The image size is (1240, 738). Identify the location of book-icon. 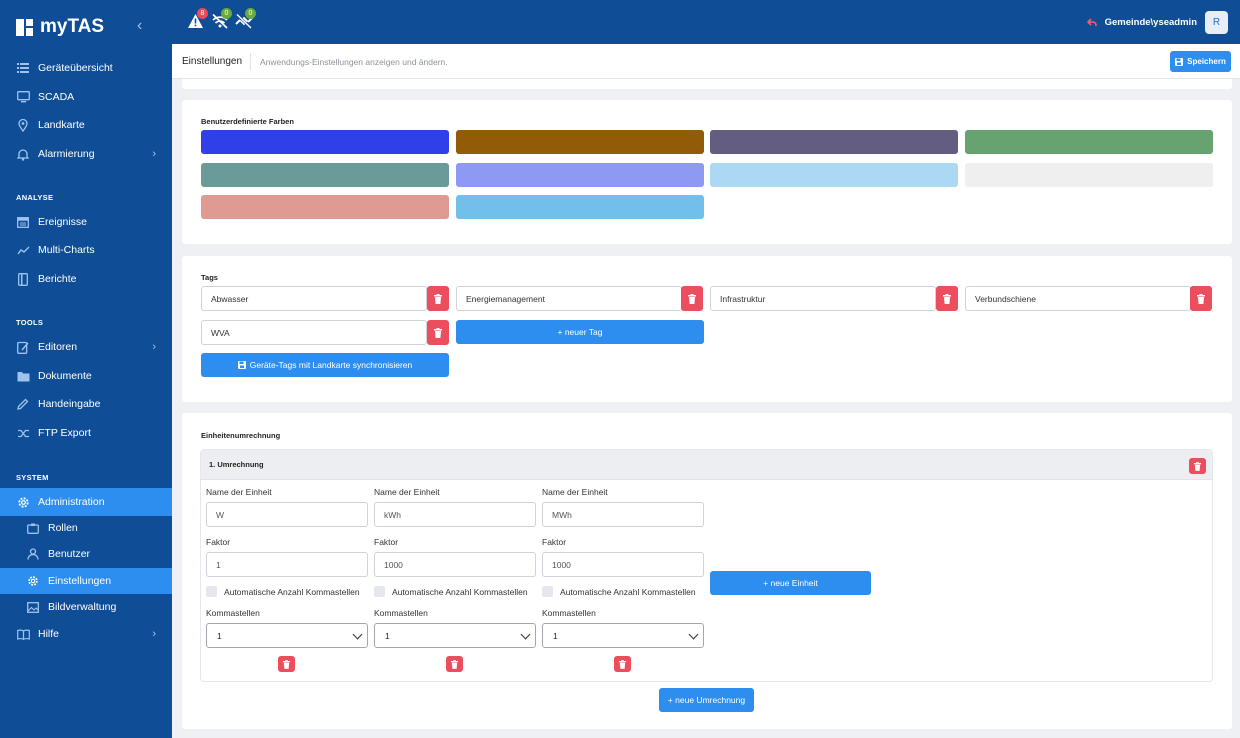
(23, 634).